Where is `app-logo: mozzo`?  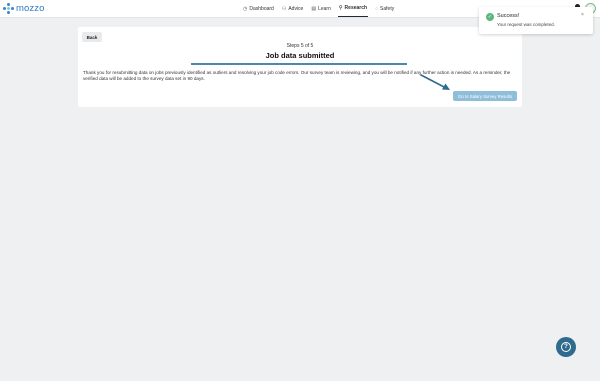 app-logo: mozzo is located at coordinates (23, 8).